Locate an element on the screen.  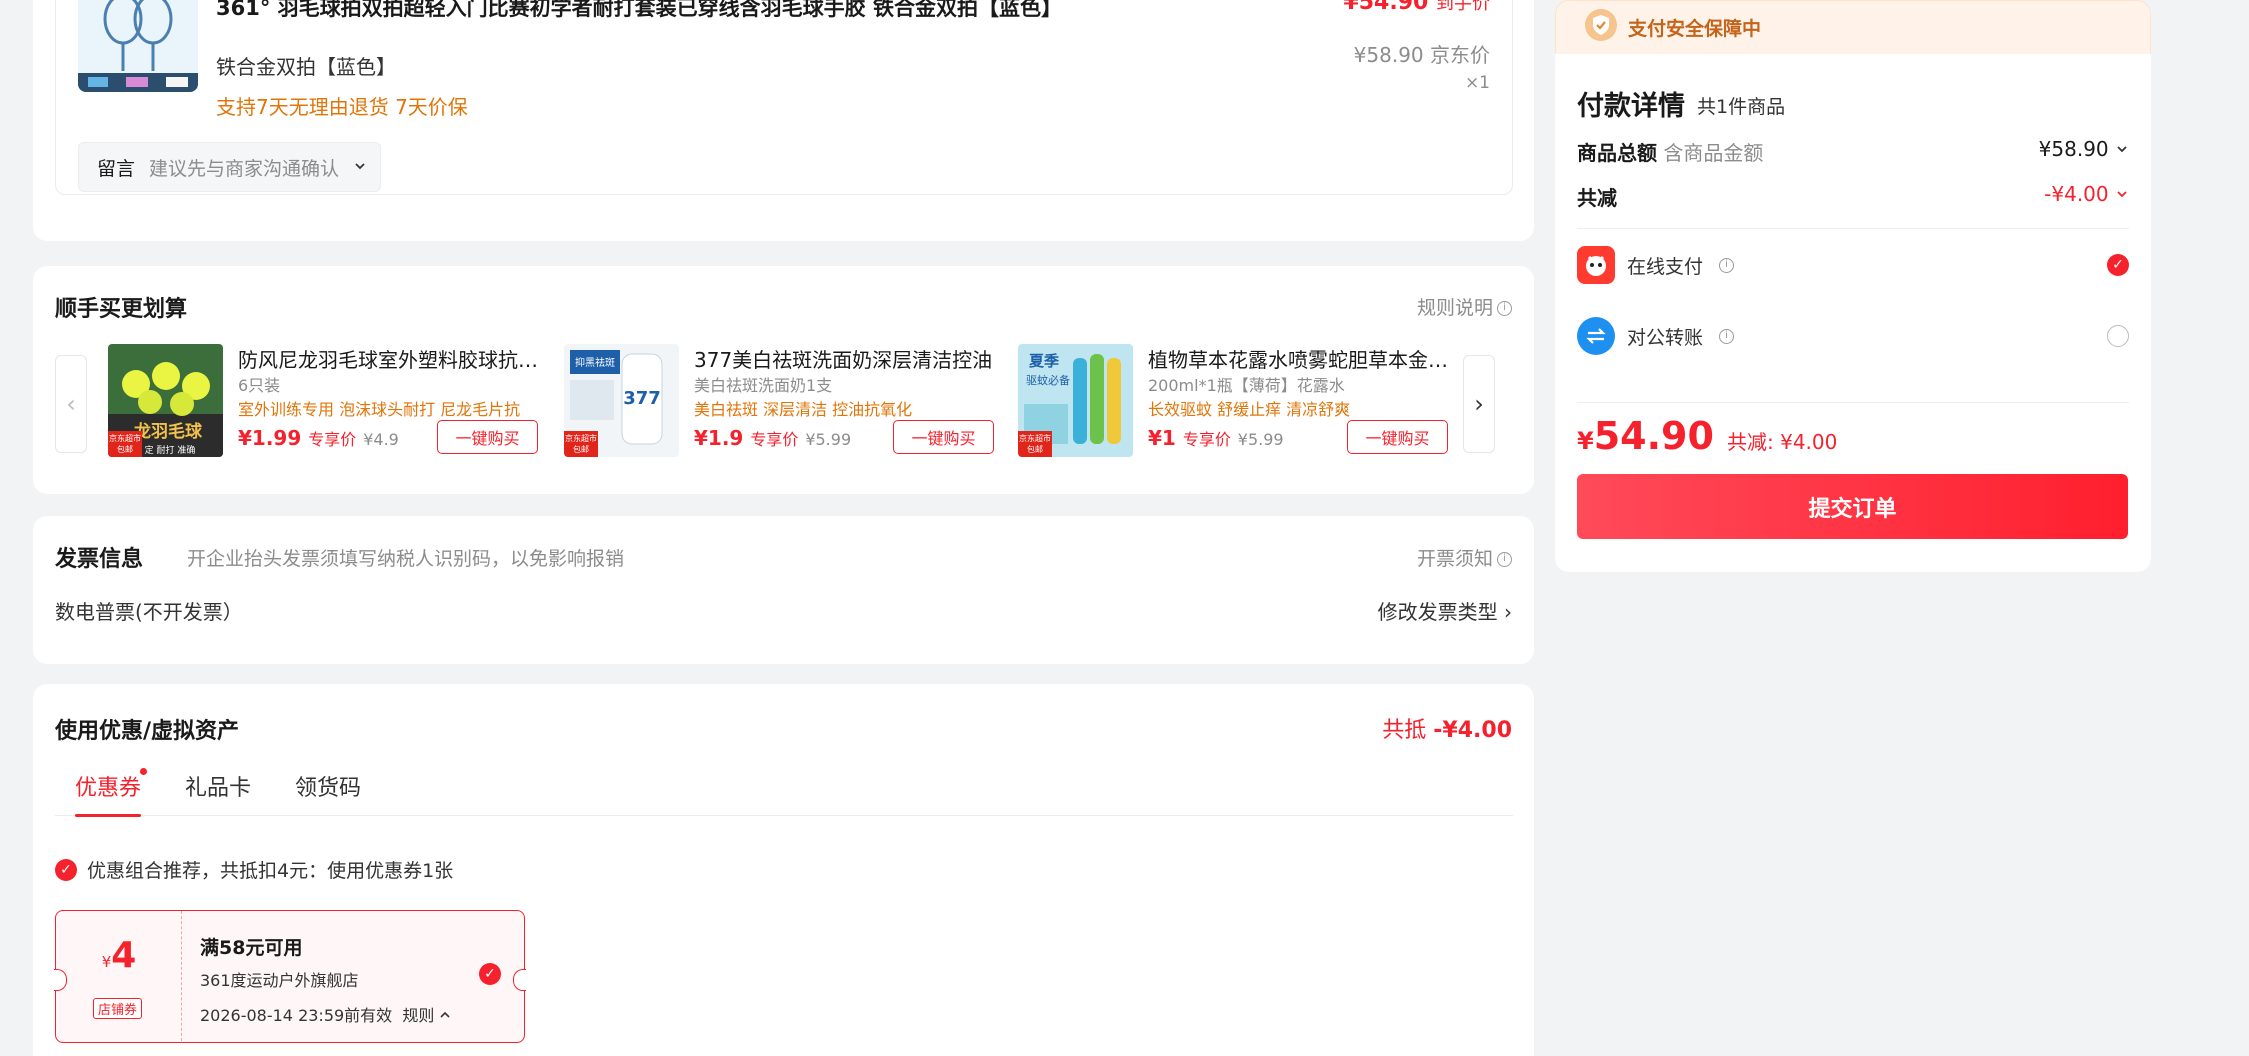
change-invoice-type-link: 修改发票类型 › is located at coordinates (1445, 610).